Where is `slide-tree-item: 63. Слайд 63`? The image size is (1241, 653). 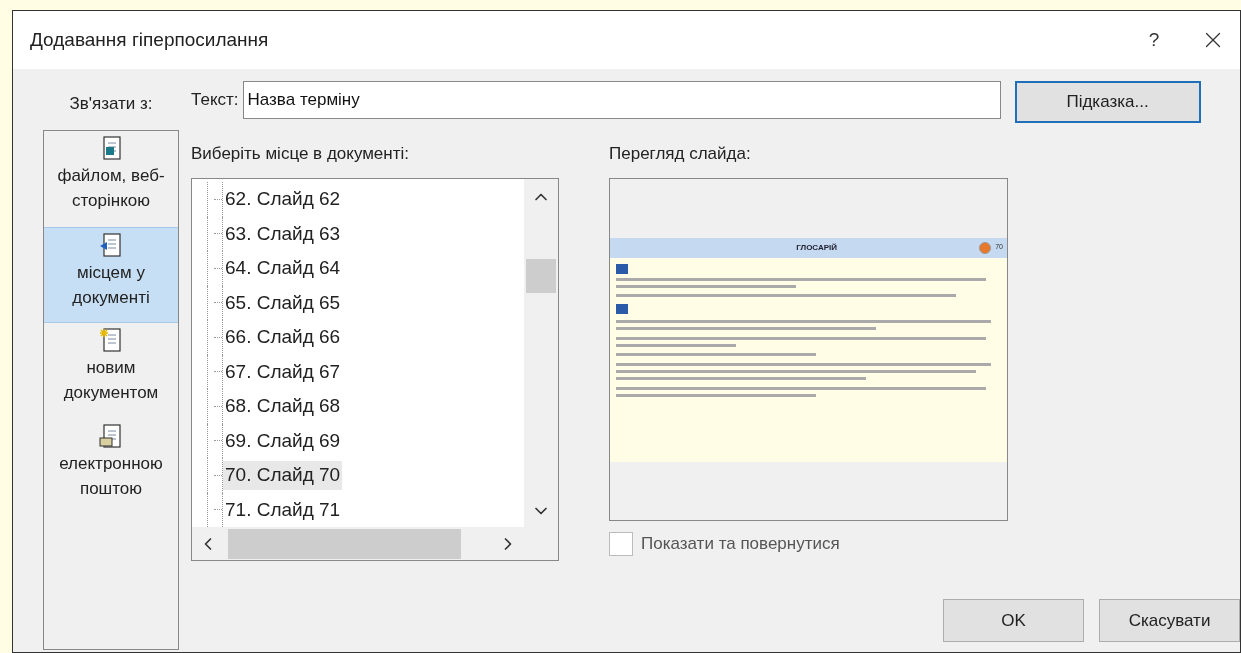 slide-tree-item: 63. Слайд 63 is located at coordinates (283, 233).